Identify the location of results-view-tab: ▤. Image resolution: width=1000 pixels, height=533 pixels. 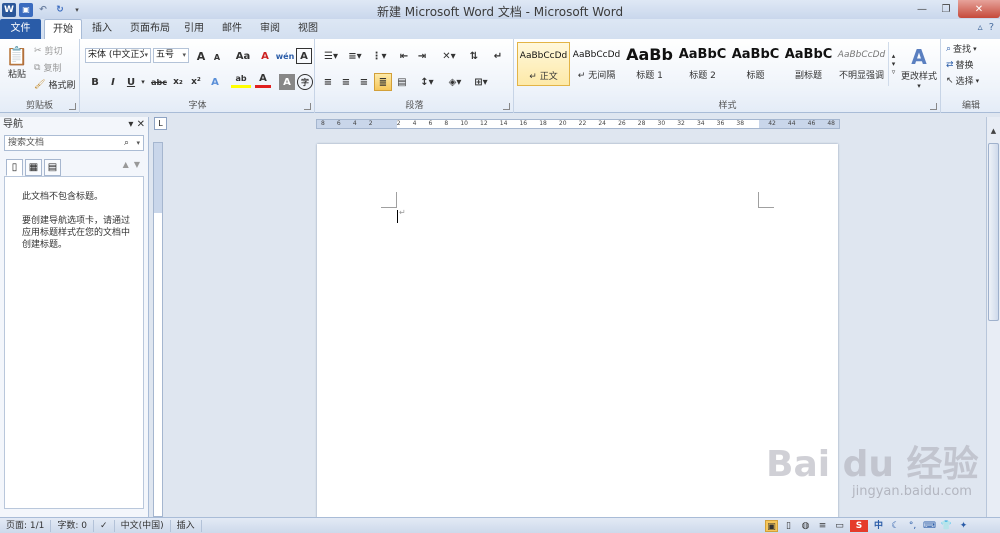
(52, 167).